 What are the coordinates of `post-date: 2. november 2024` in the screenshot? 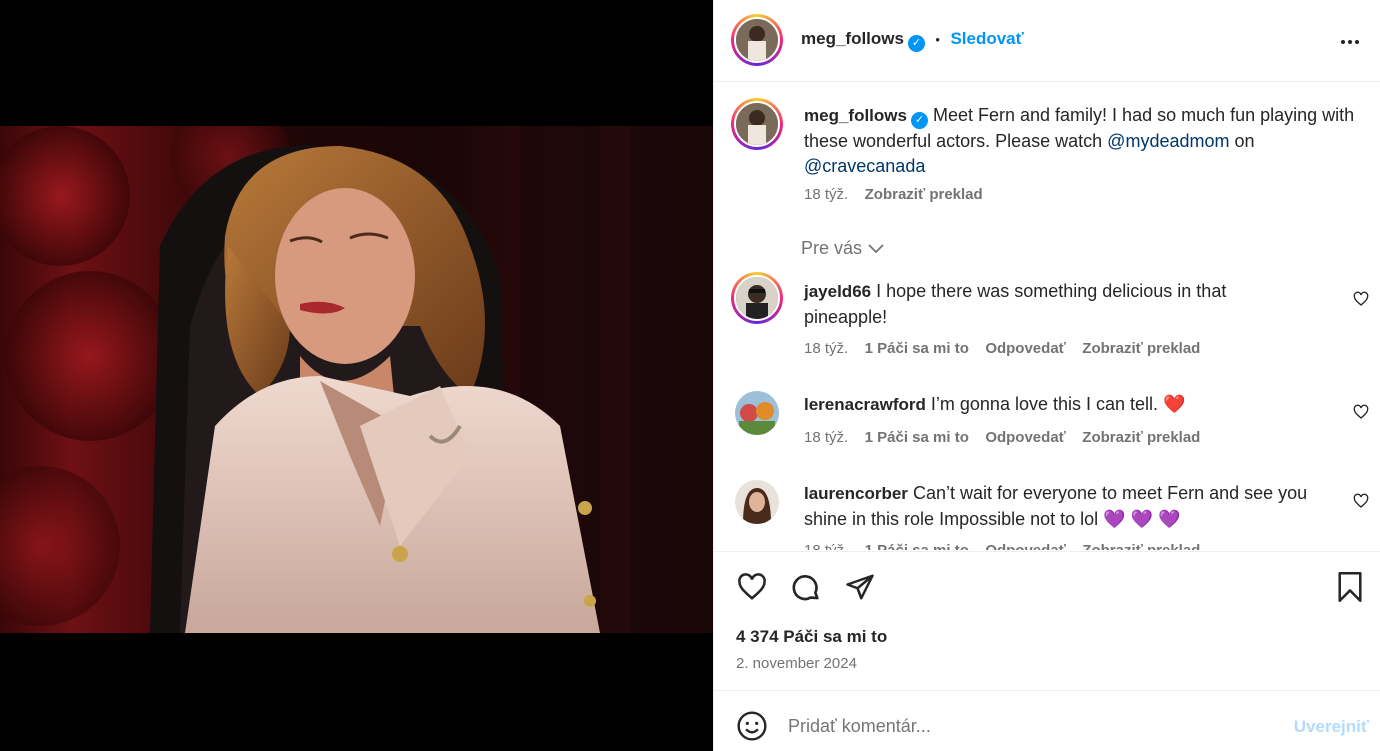 It's located at (796, 663).